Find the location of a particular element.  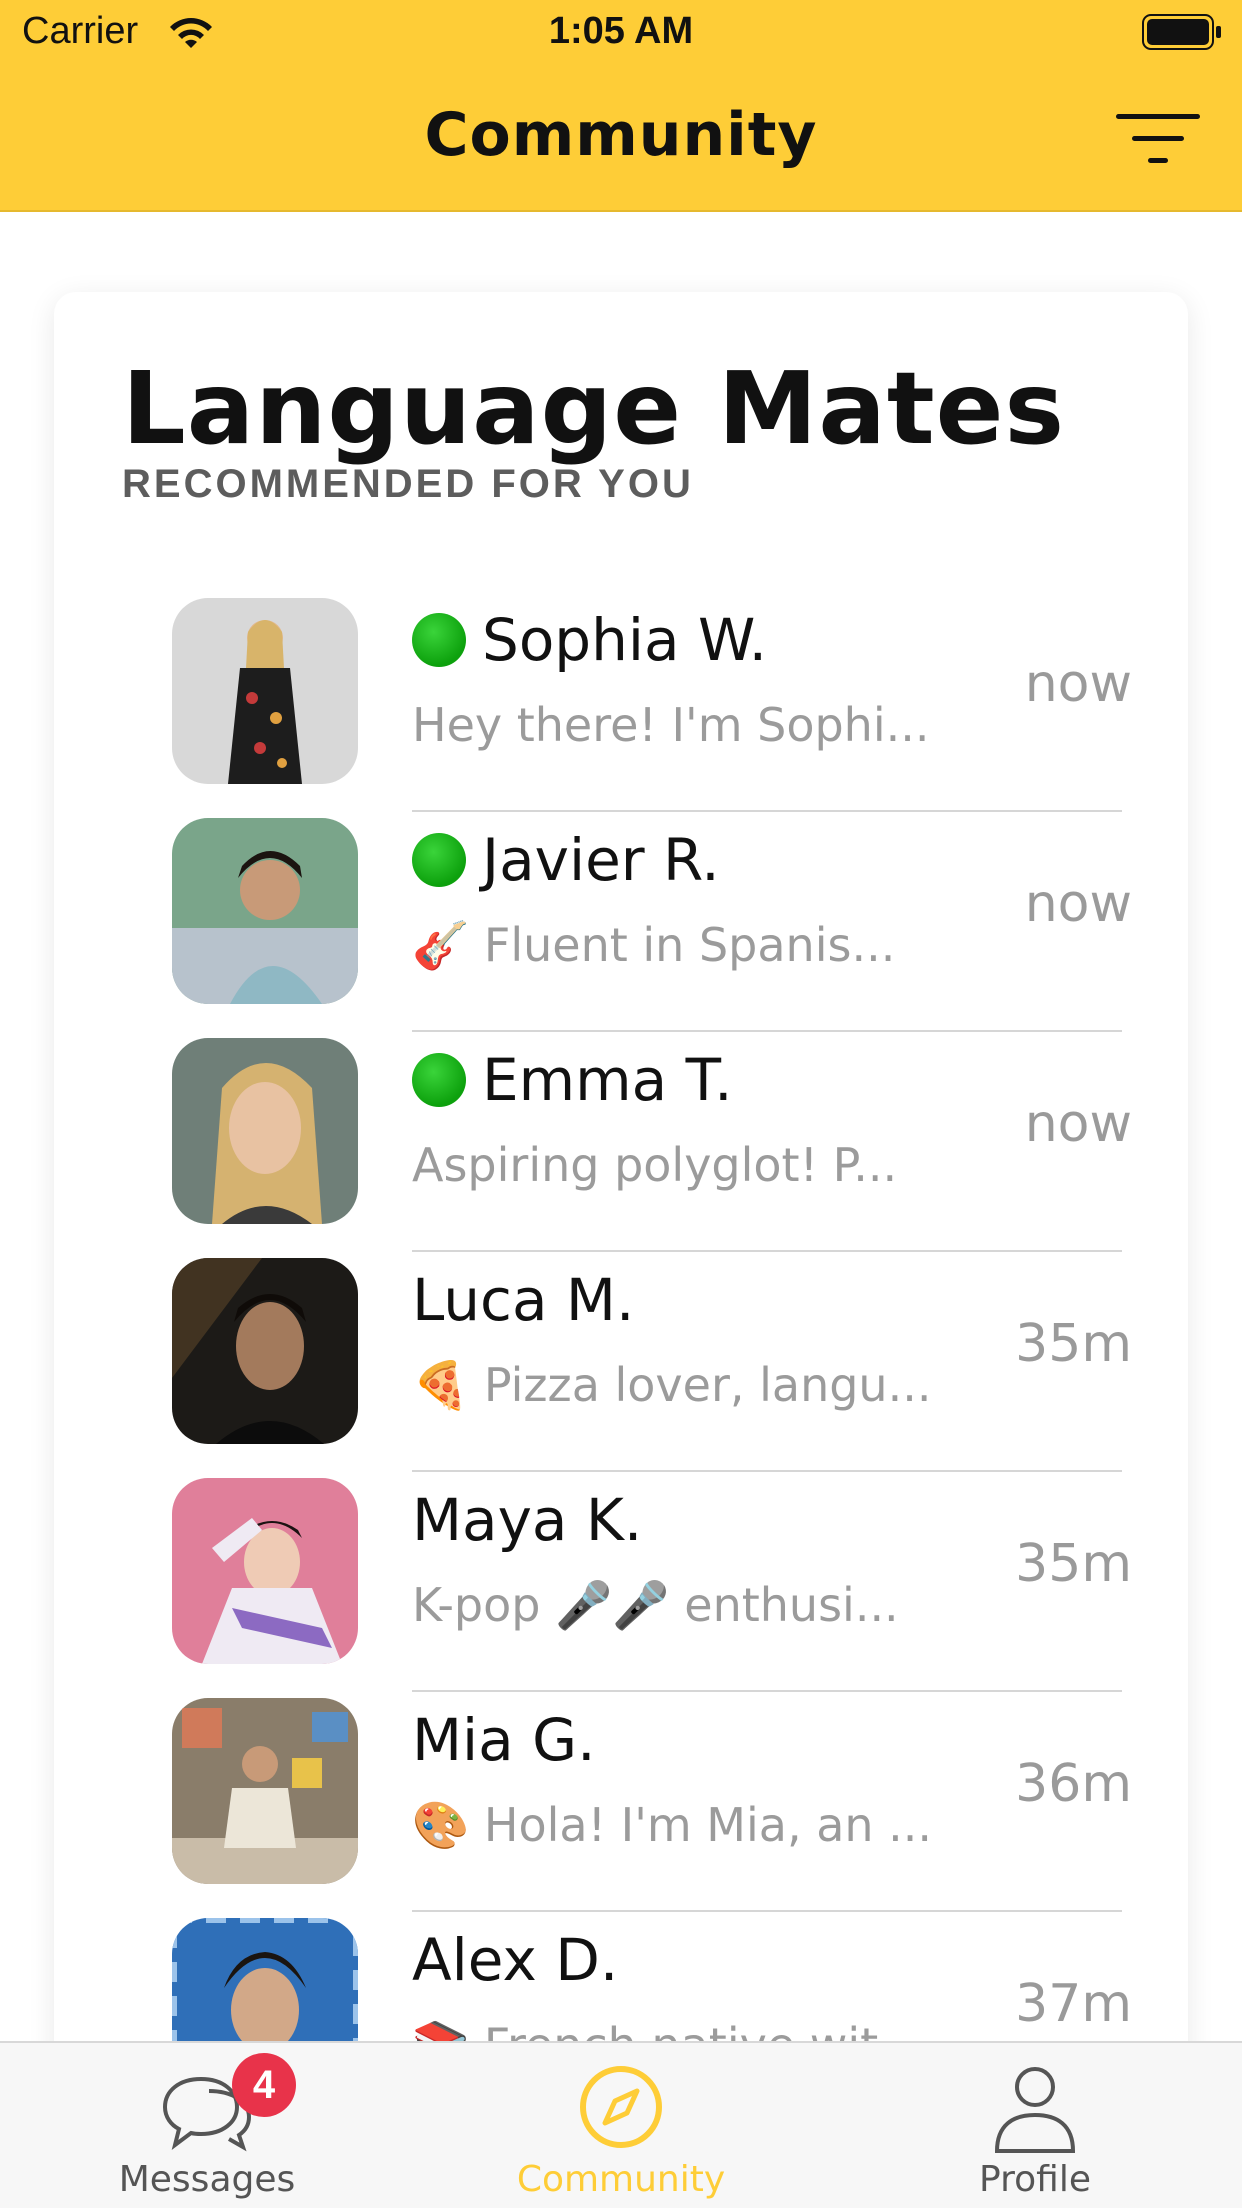

last-active-time: 36m is located at coordinates (1073, 1784).